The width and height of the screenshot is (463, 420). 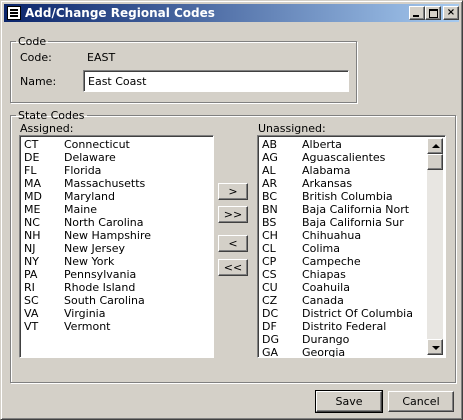 What do you see at coordinates (216, 81) in the screenshot?
I see `name-input` at bounding box center [216, 81].